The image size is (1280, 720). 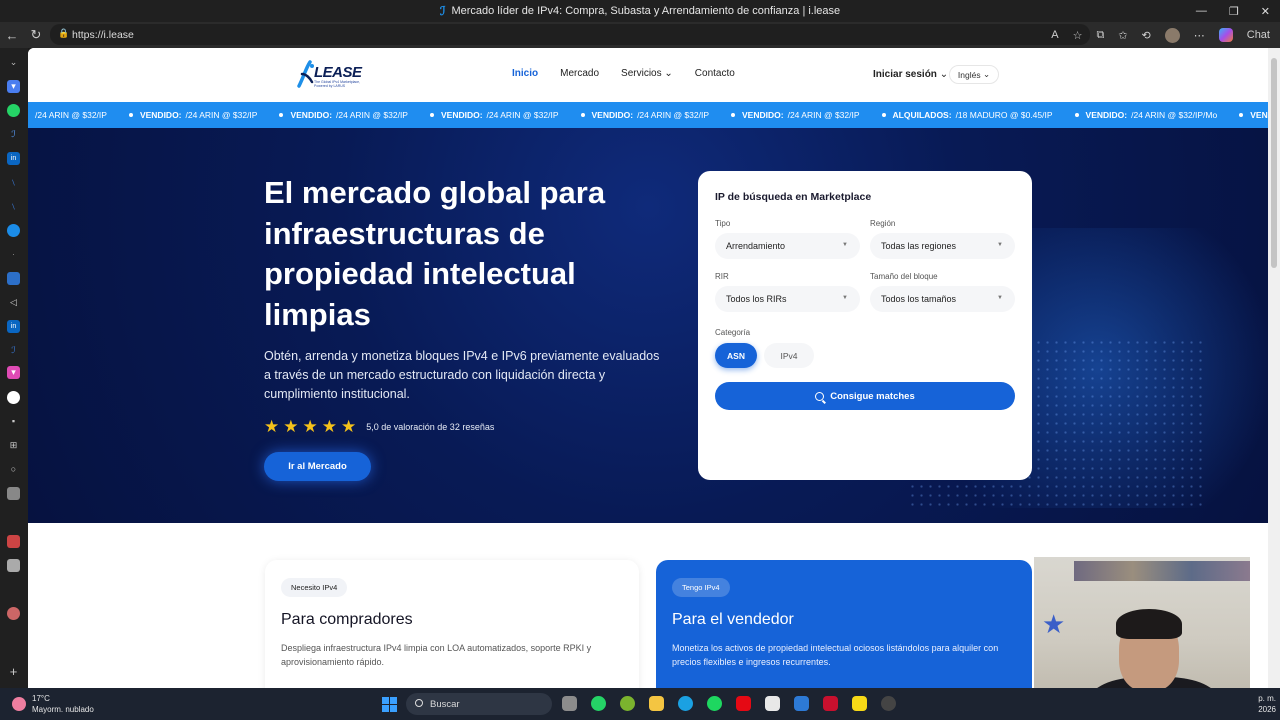 I want to click on taskbar-search-placeholder: Buscar, so click(x=445, y=704).